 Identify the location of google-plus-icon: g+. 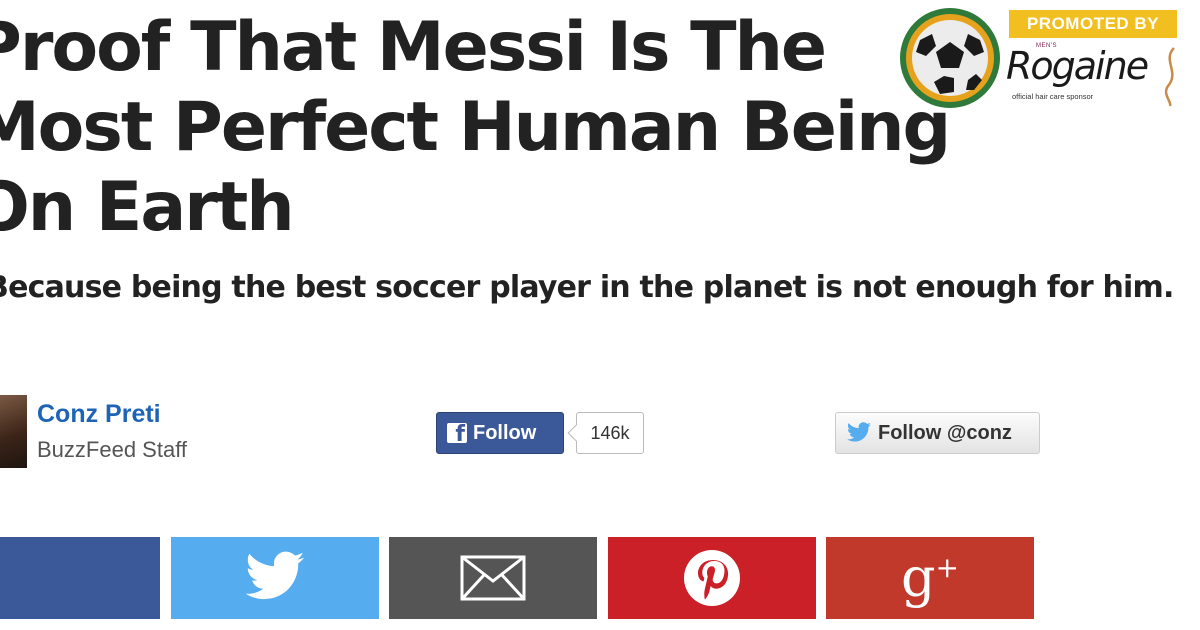
(930, 577).